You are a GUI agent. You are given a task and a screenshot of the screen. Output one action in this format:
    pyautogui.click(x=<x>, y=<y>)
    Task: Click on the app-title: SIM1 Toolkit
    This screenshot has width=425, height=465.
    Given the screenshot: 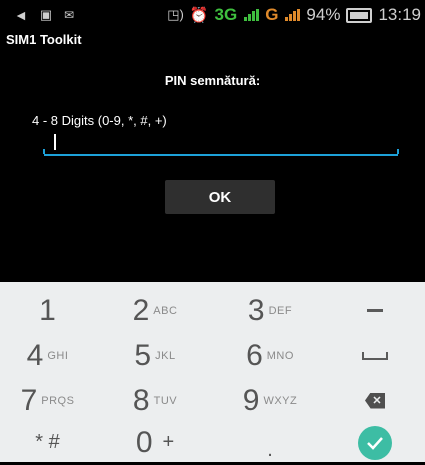 What is the action you would take?
    pyautogui.click(x=44, y=39)
    